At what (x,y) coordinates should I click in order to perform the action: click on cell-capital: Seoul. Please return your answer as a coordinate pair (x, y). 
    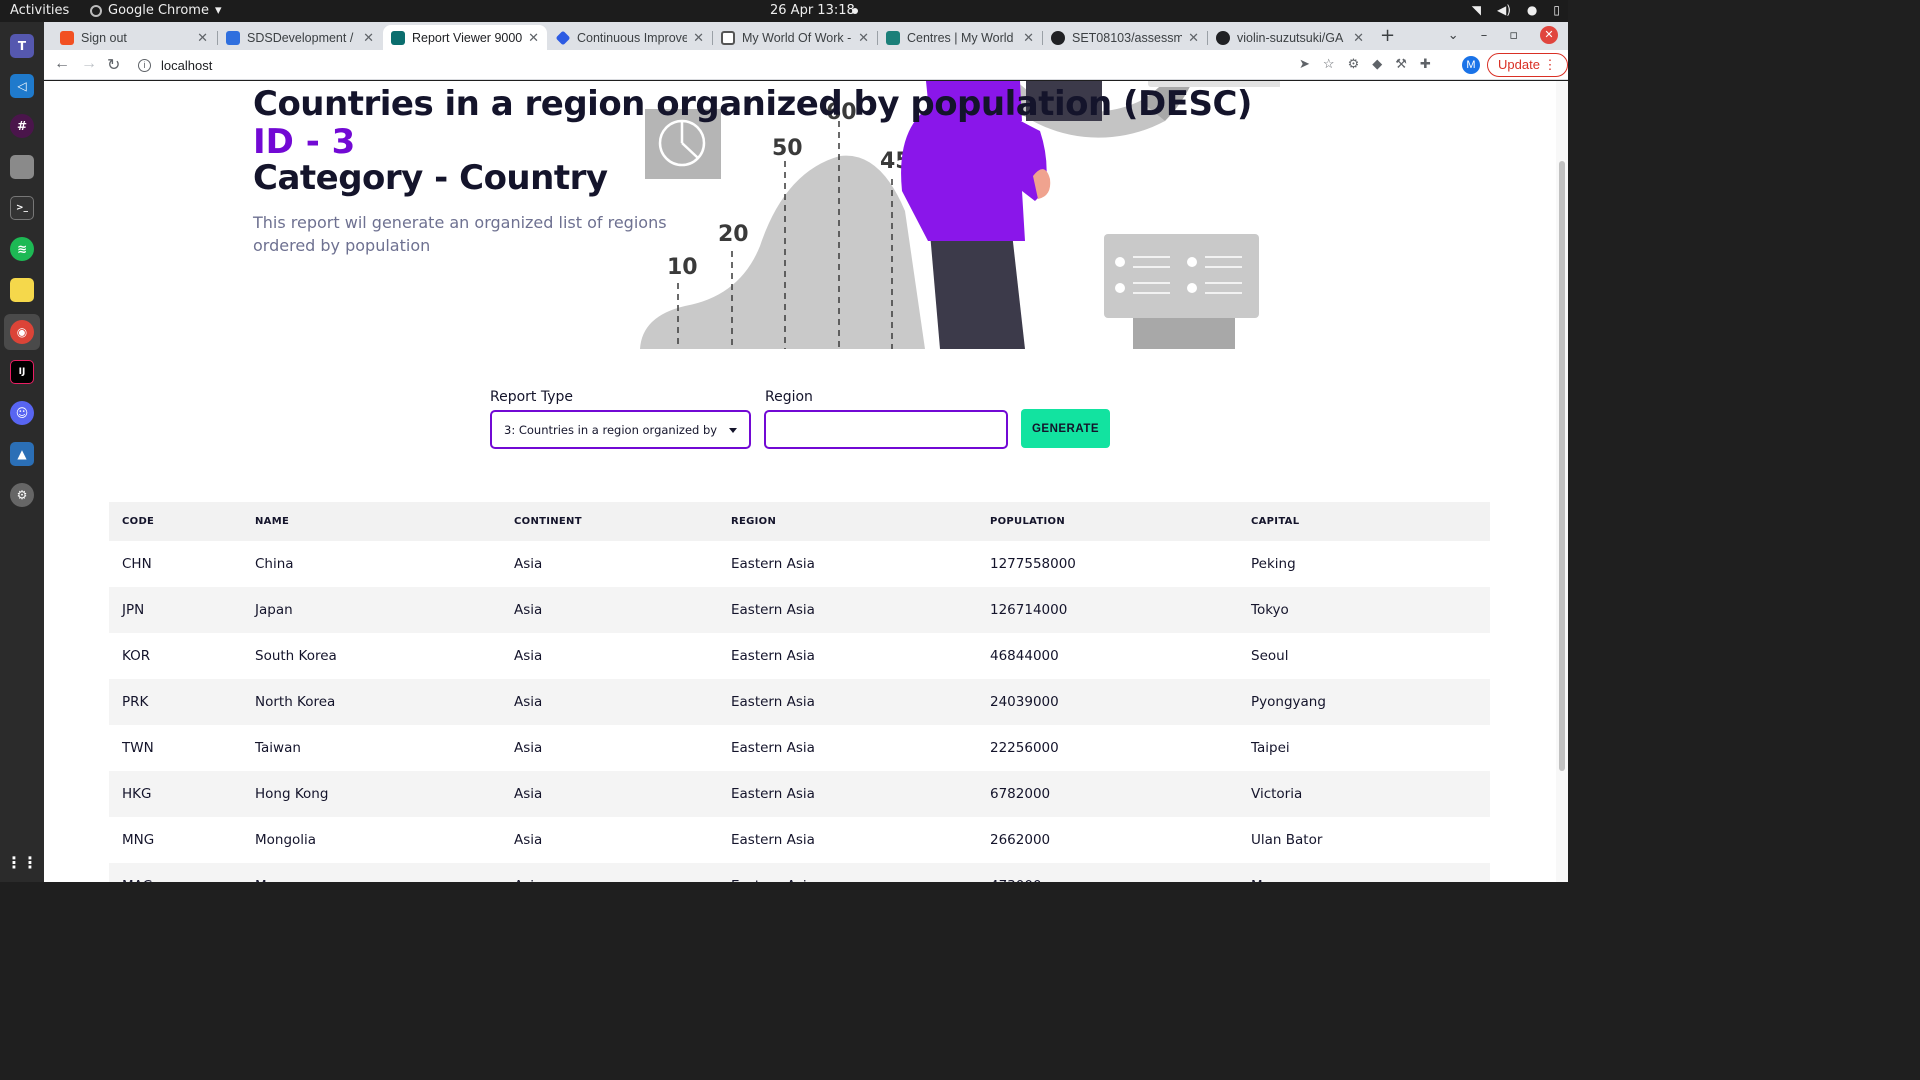
    Looking at the image, I should click on (1270, 656).